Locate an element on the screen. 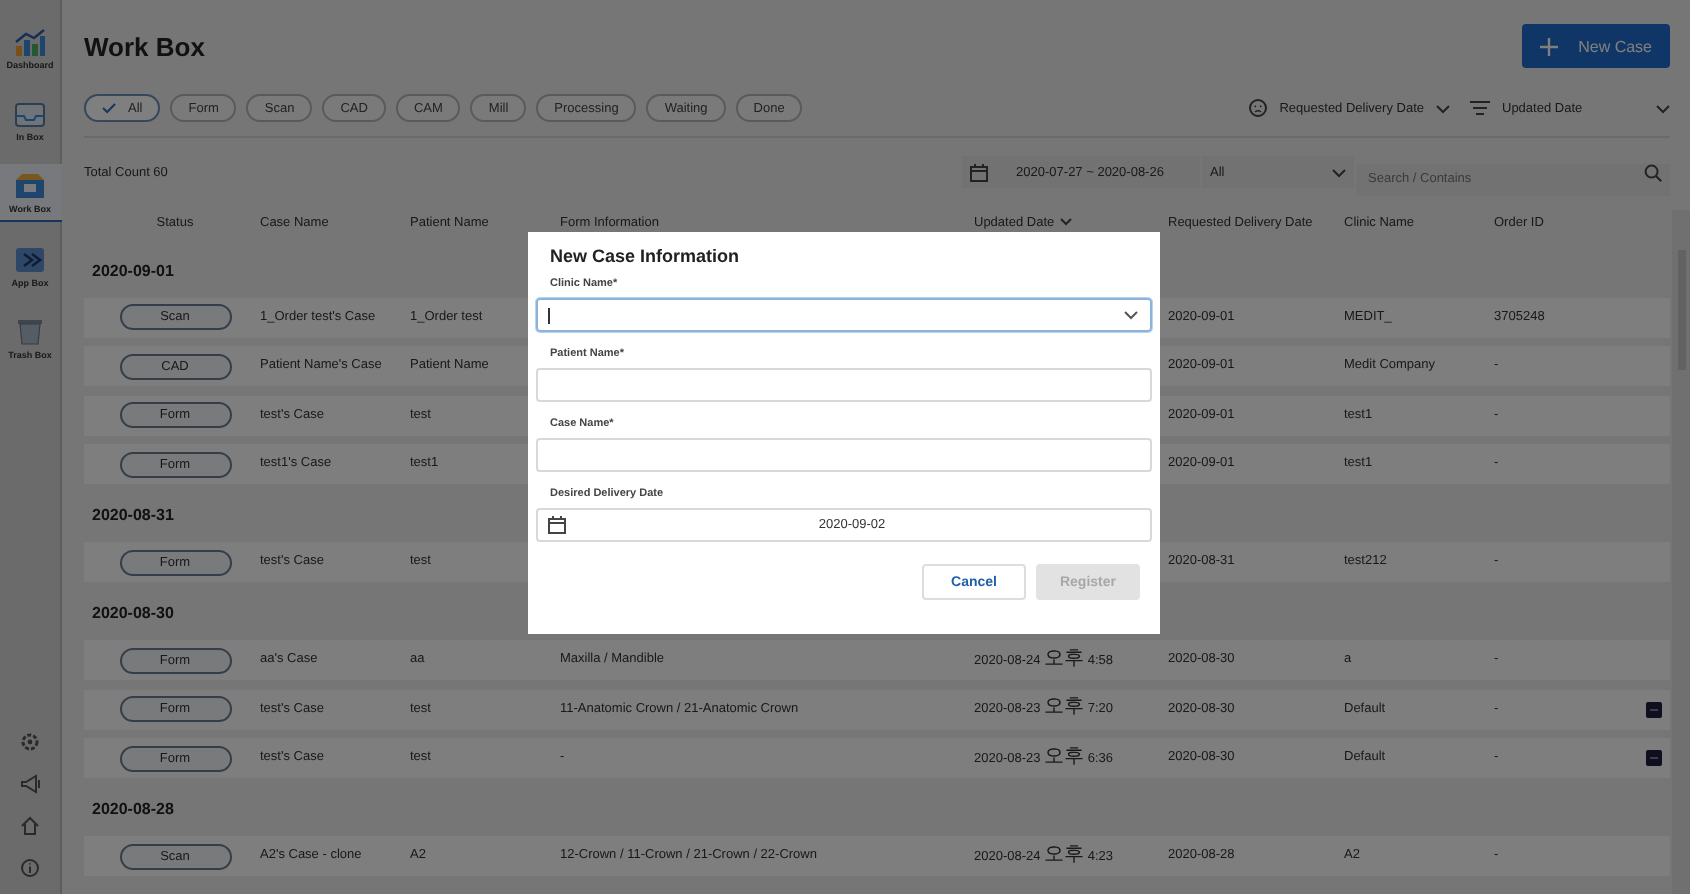  date-group-heading: 2020-08-31 is located at coordinates (133, 516).